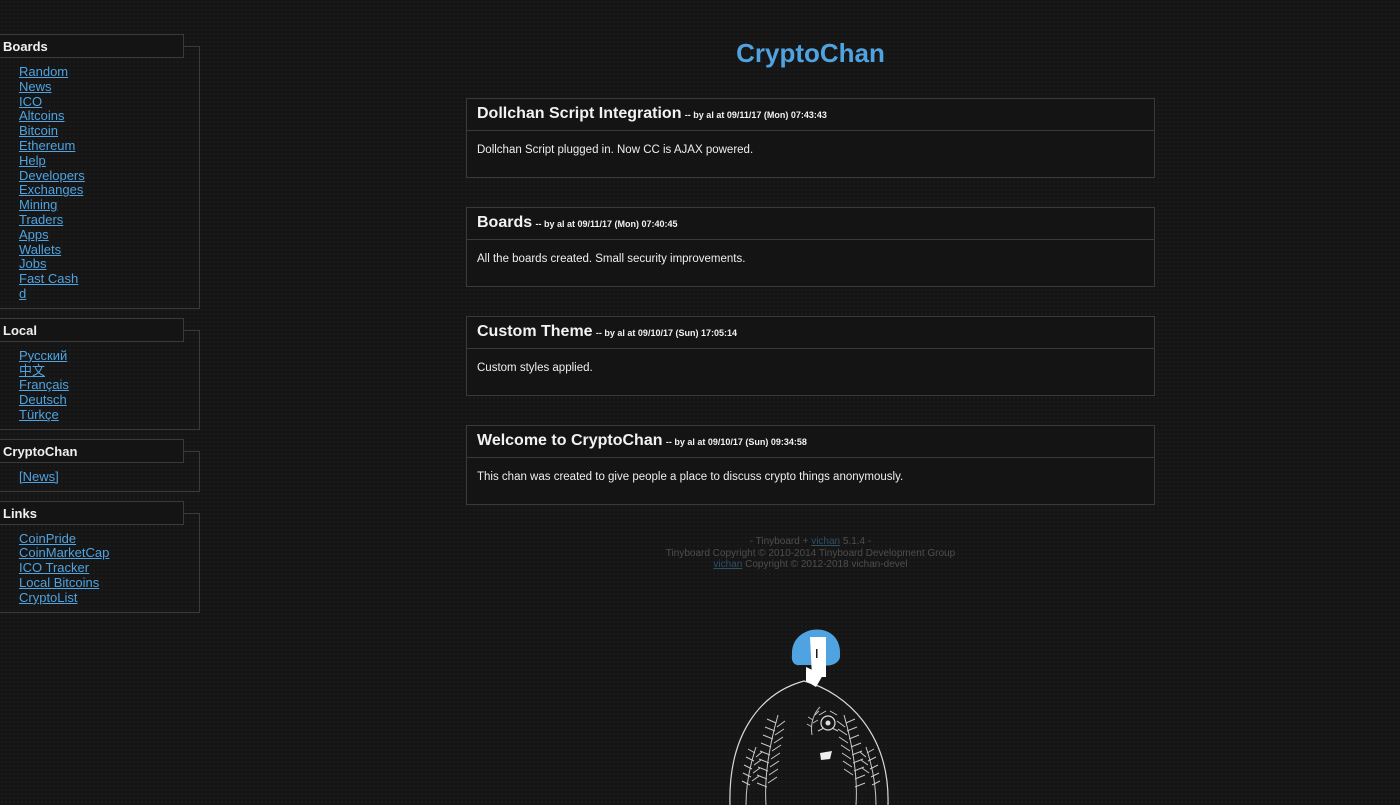 Image resolution: width=1400 pixels, height=805 pixels. What do you see at coordinates (109, 190) in the screenshot?
I see `board-link-exchanges: Exchanges` at bounding box center [109, 190].